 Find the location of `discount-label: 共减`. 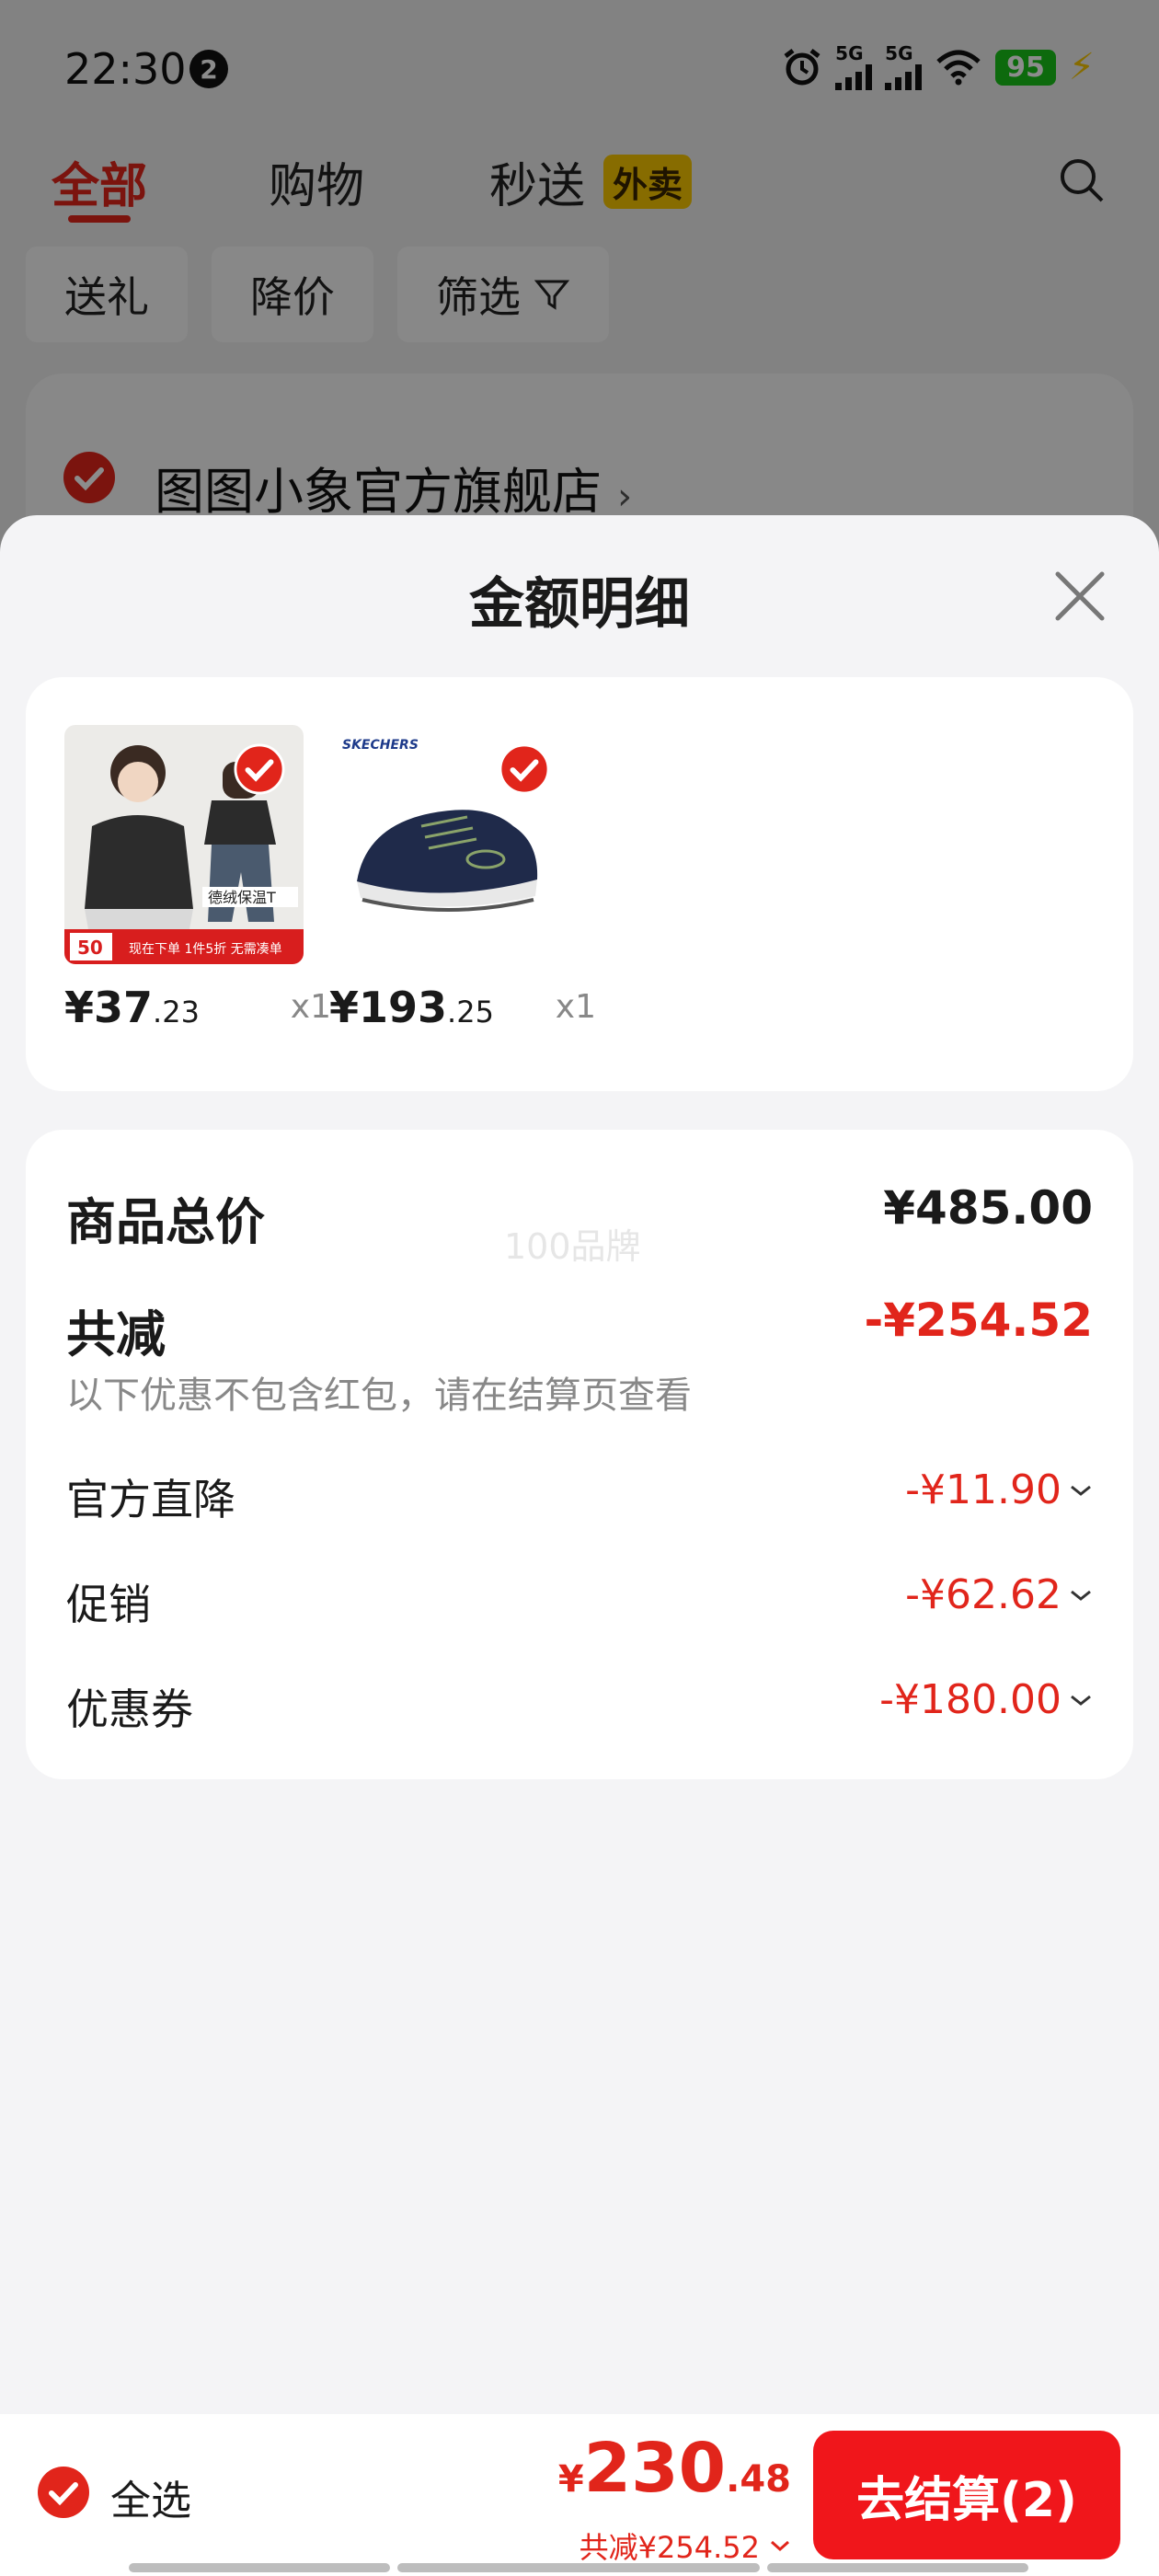

discount-label: 共减 is located at coordinates (116, 1334).